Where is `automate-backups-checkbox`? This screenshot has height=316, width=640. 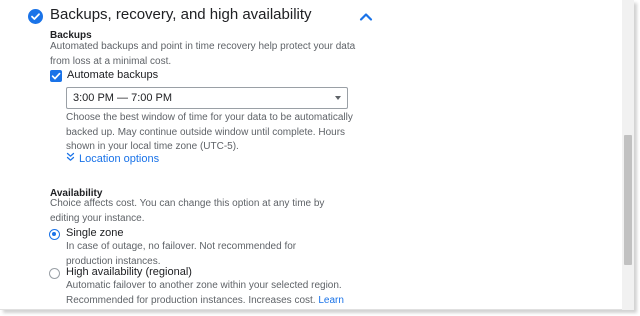
automate-backups-checkbox is located at coordinates (56, 76).